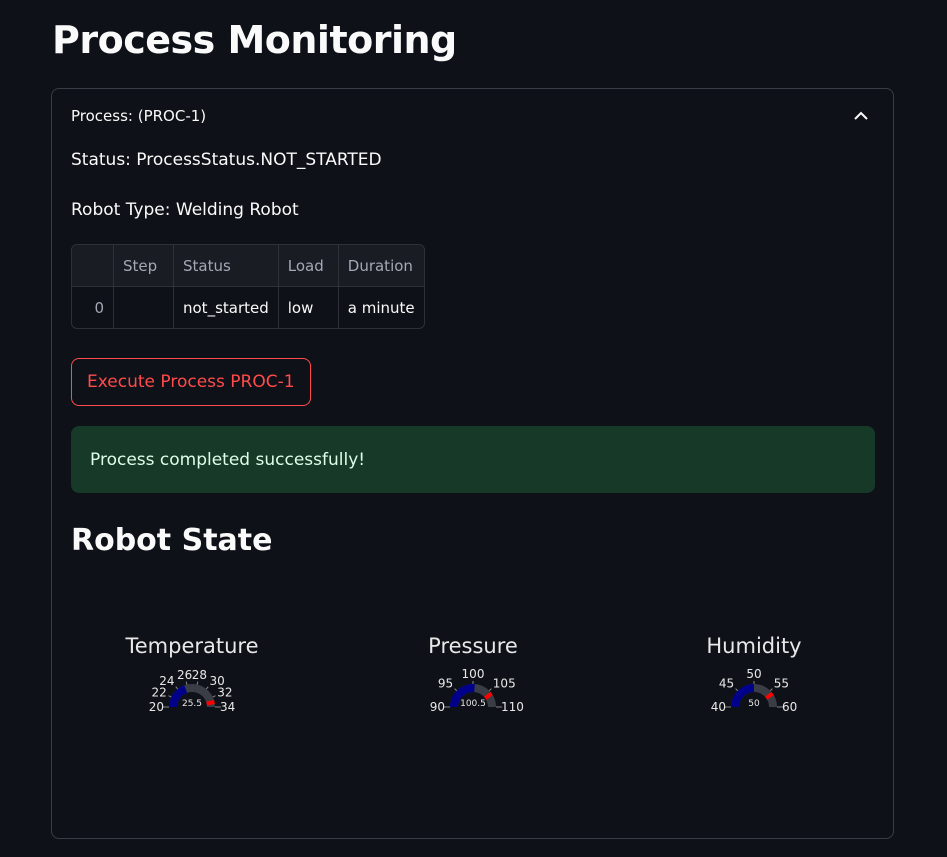  What do you see at coordinates (184, 675) in the screenshot?
I see `gauge-tick-label: 26` at bounding box center [184, 675].